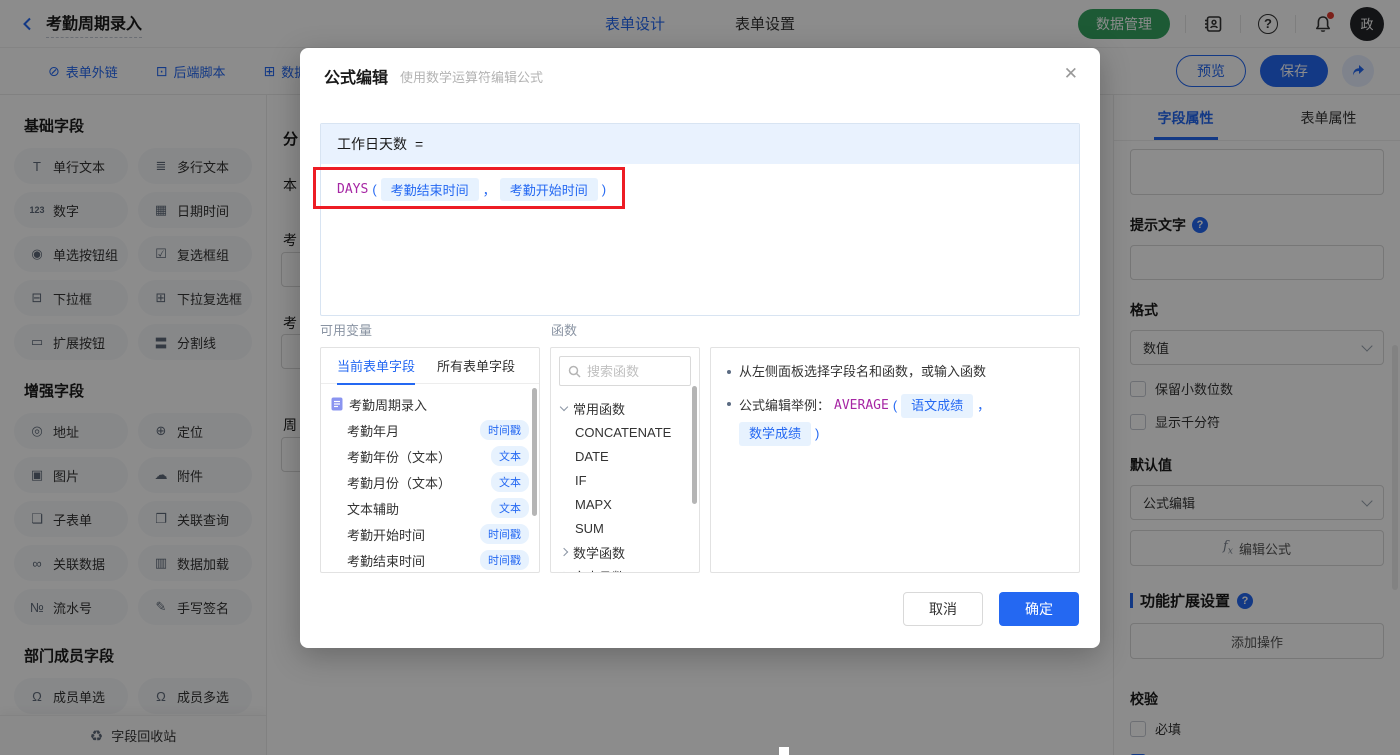 The height and width of the screenshot is (755, 1400). Describe the element at coordinates (1071, 74) in the screenshot. I see `close-icon: ✕` at that location.